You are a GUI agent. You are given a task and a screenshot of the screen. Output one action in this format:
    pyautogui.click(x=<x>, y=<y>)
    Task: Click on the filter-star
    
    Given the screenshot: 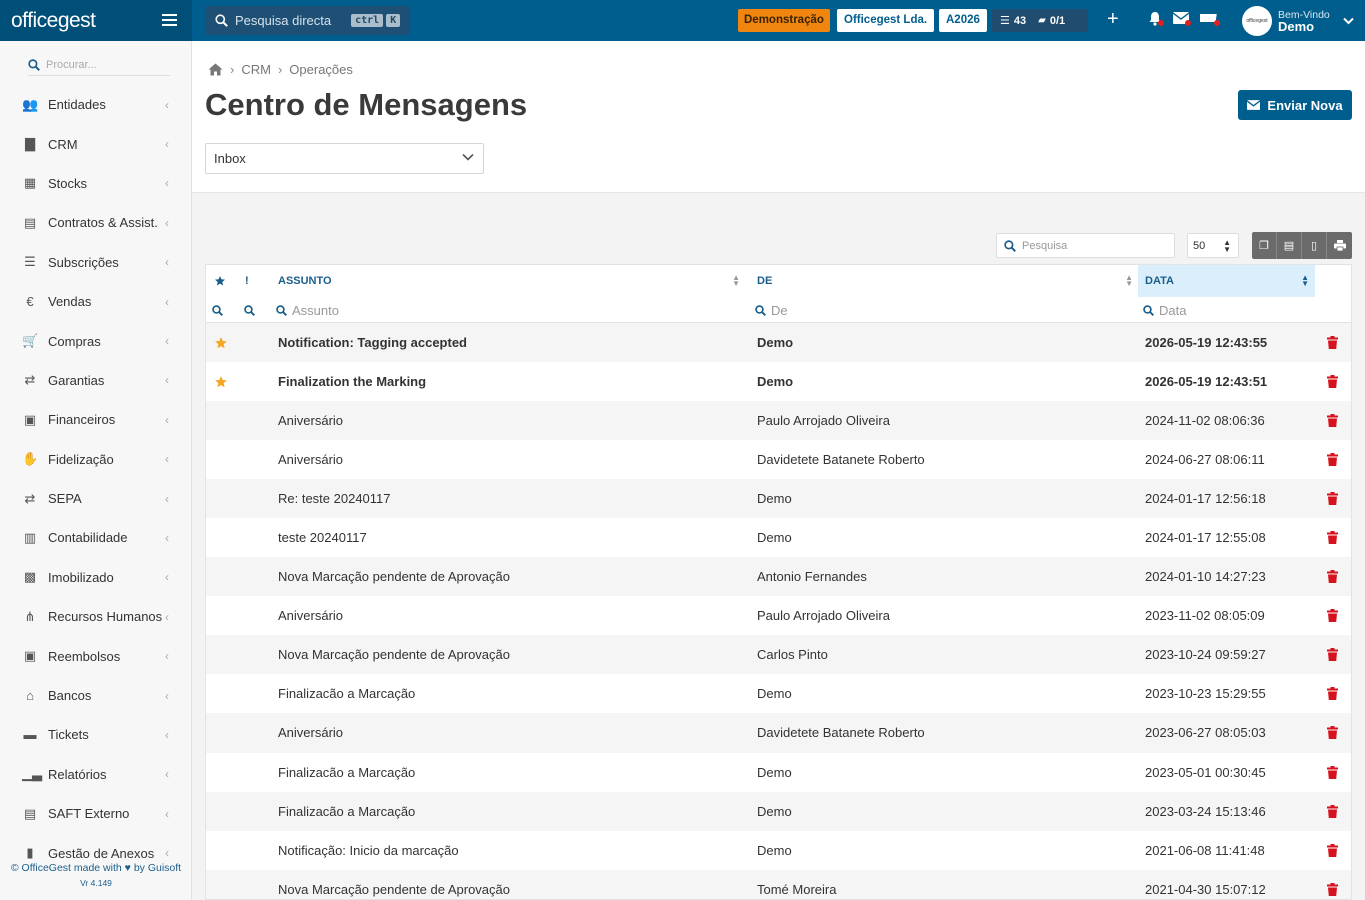 What is the action you would take?
    pyautogui.click(x=217, y=310)
    